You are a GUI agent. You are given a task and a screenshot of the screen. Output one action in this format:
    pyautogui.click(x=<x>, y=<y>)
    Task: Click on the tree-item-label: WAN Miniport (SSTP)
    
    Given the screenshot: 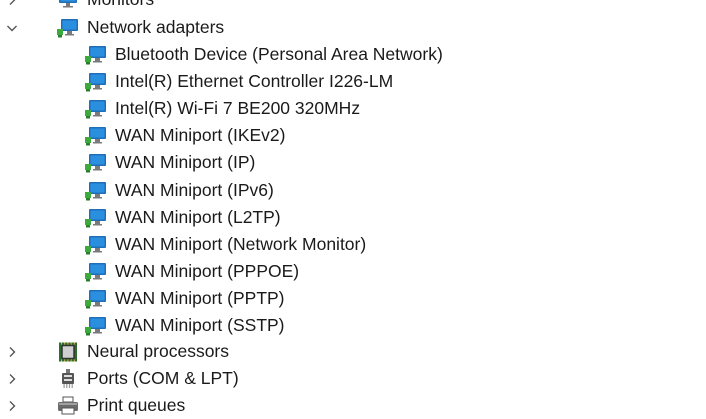 What is the action you would take?
    pyautogui.click(x=200, y=325)
    